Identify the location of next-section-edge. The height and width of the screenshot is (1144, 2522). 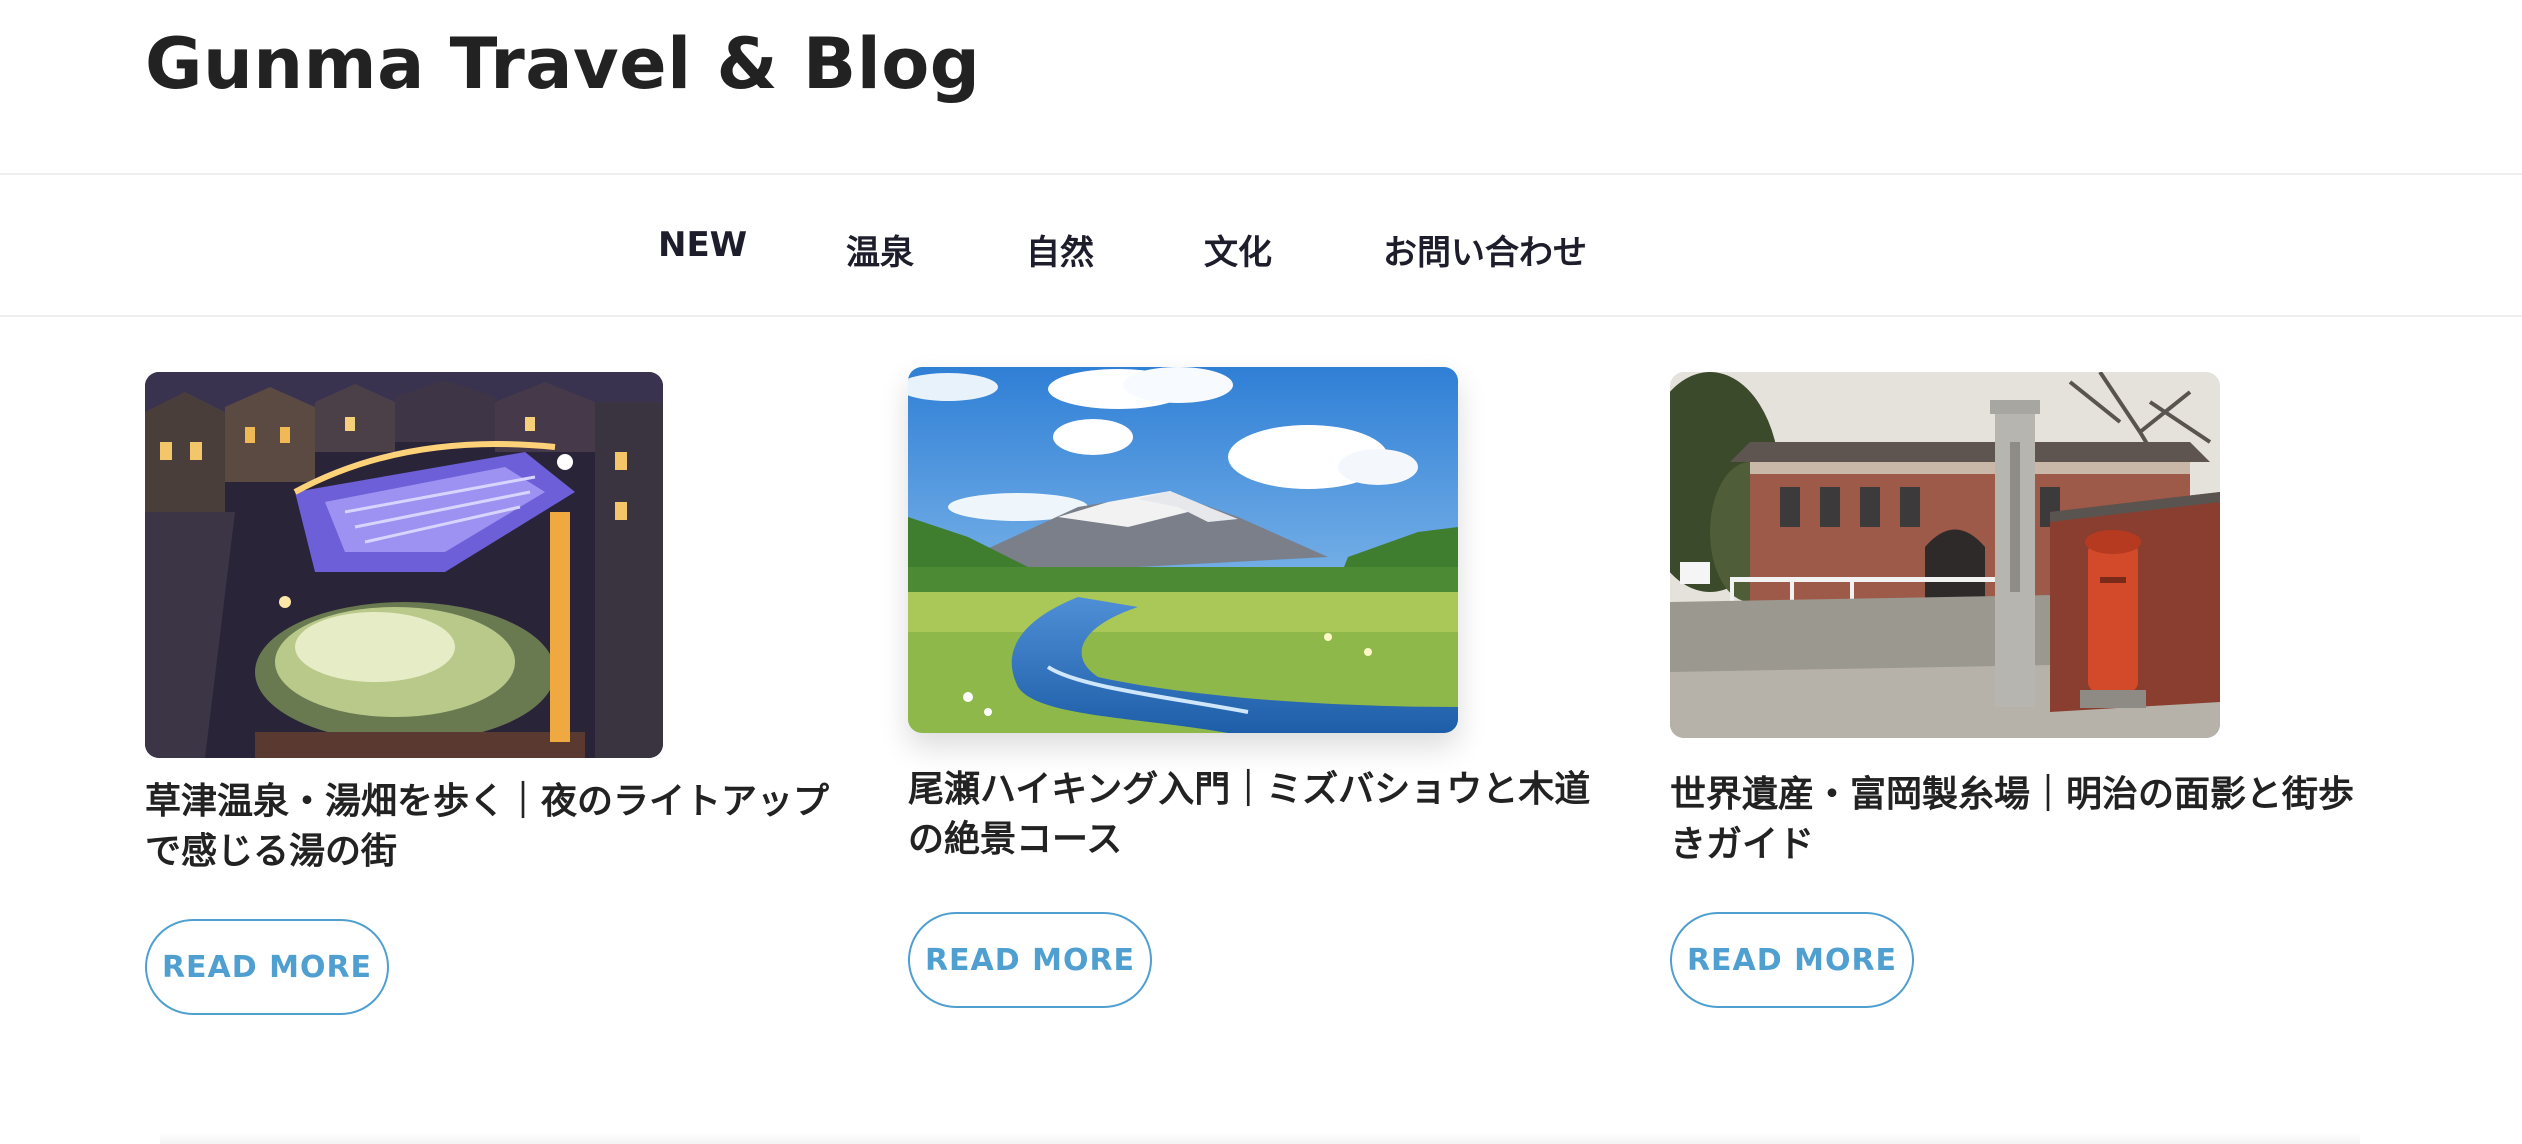
(1260, 1138).